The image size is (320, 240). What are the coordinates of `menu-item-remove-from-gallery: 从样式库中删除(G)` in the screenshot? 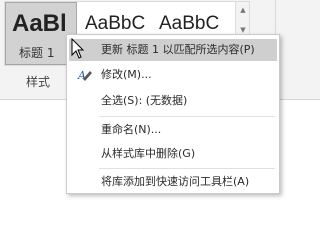 It's located at (173, 154).